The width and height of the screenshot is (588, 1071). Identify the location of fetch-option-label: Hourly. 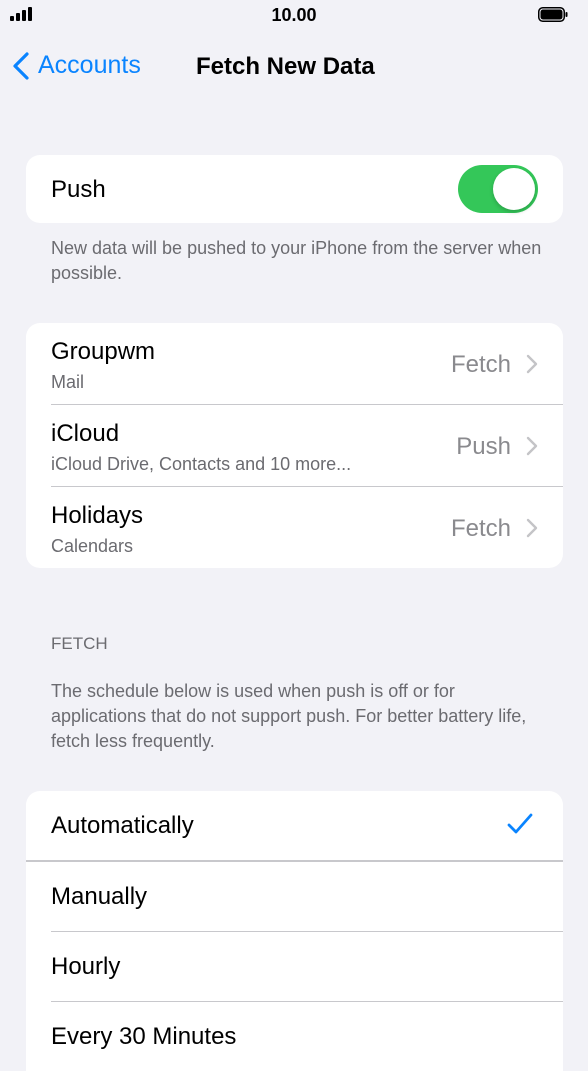
(86, 966).